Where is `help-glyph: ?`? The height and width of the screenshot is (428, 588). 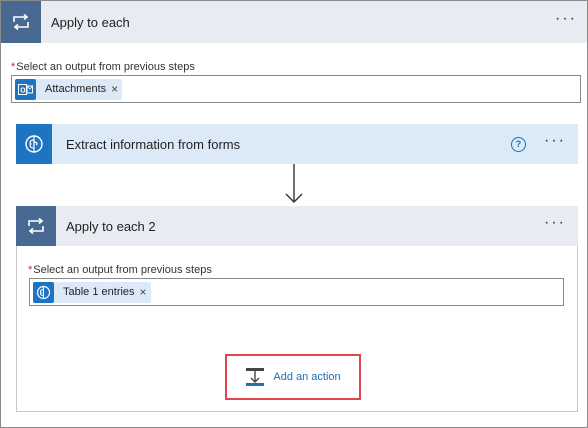 help-glyph: ? is located at coordinates (518, 144).